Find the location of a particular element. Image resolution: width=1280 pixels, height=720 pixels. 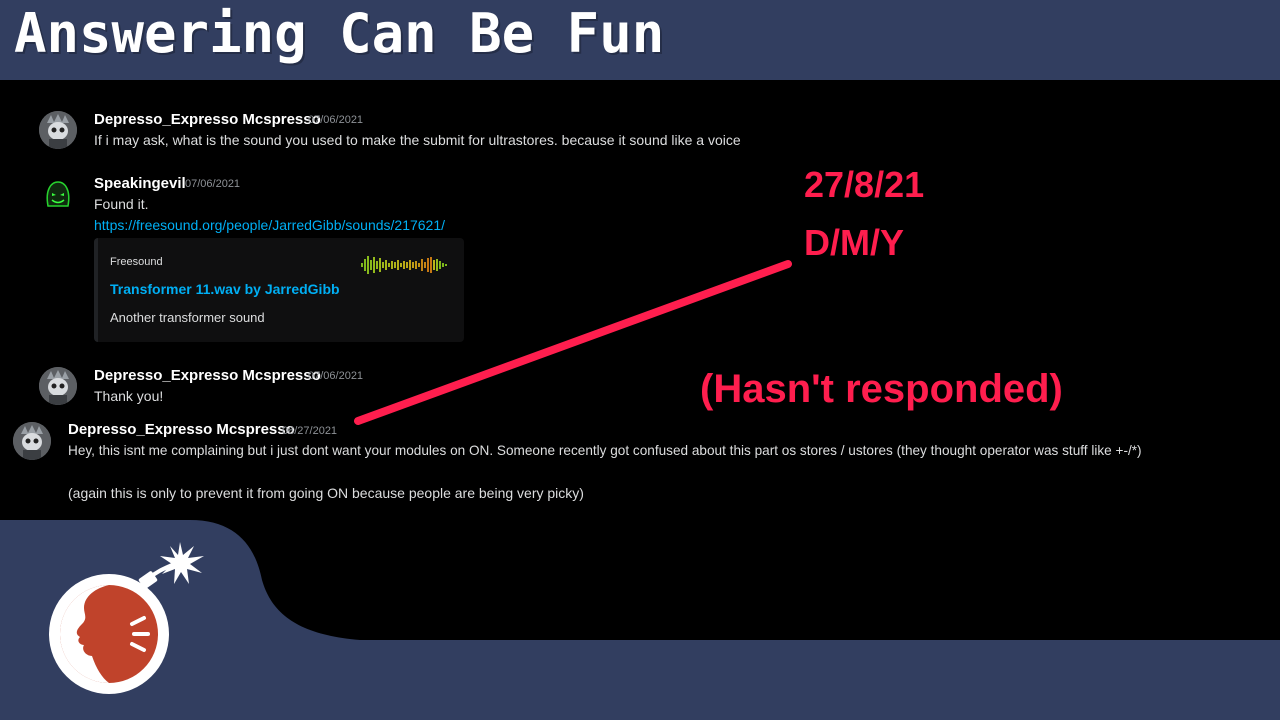

annotation-date-format: D/M/Y is located at coordinates (854, 242).